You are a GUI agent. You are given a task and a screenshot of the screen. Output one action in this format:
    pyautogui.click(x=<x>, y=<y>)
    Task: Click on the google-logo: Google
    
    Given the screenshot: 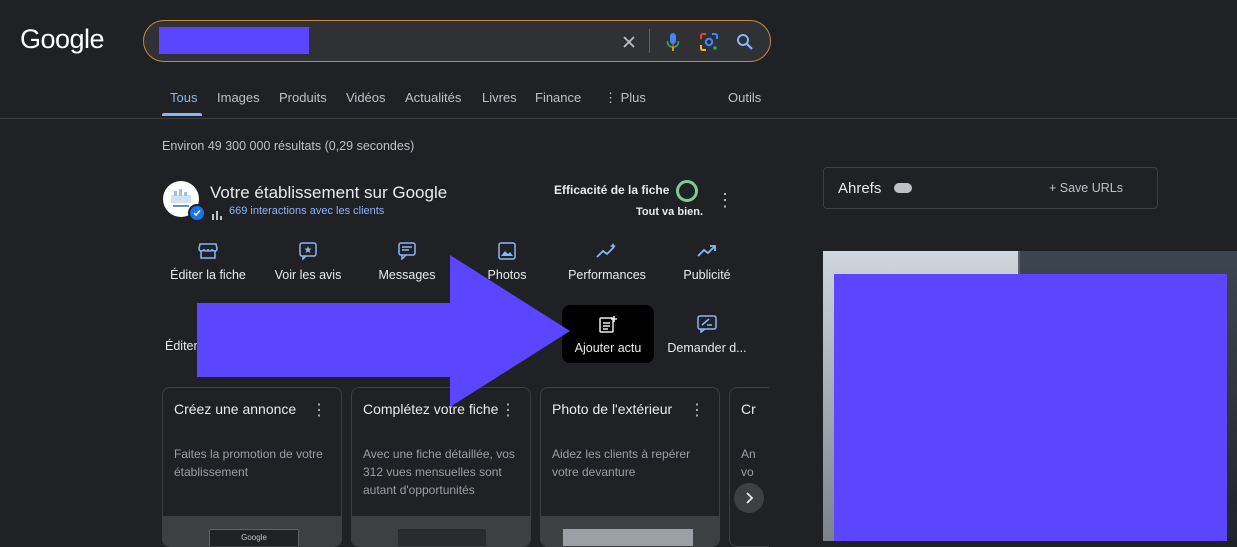 What is the action you would take?
    pyautogui.click(x=62, y=39)
    